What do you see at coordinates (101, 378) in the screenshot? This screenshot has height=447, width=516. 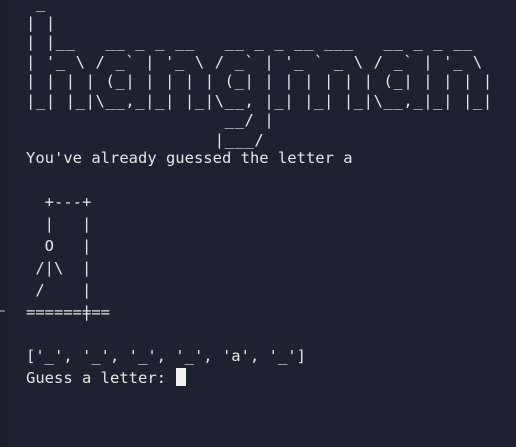 I see `guess-prompt: Guess a letter:` at bounding box center [101, 378].